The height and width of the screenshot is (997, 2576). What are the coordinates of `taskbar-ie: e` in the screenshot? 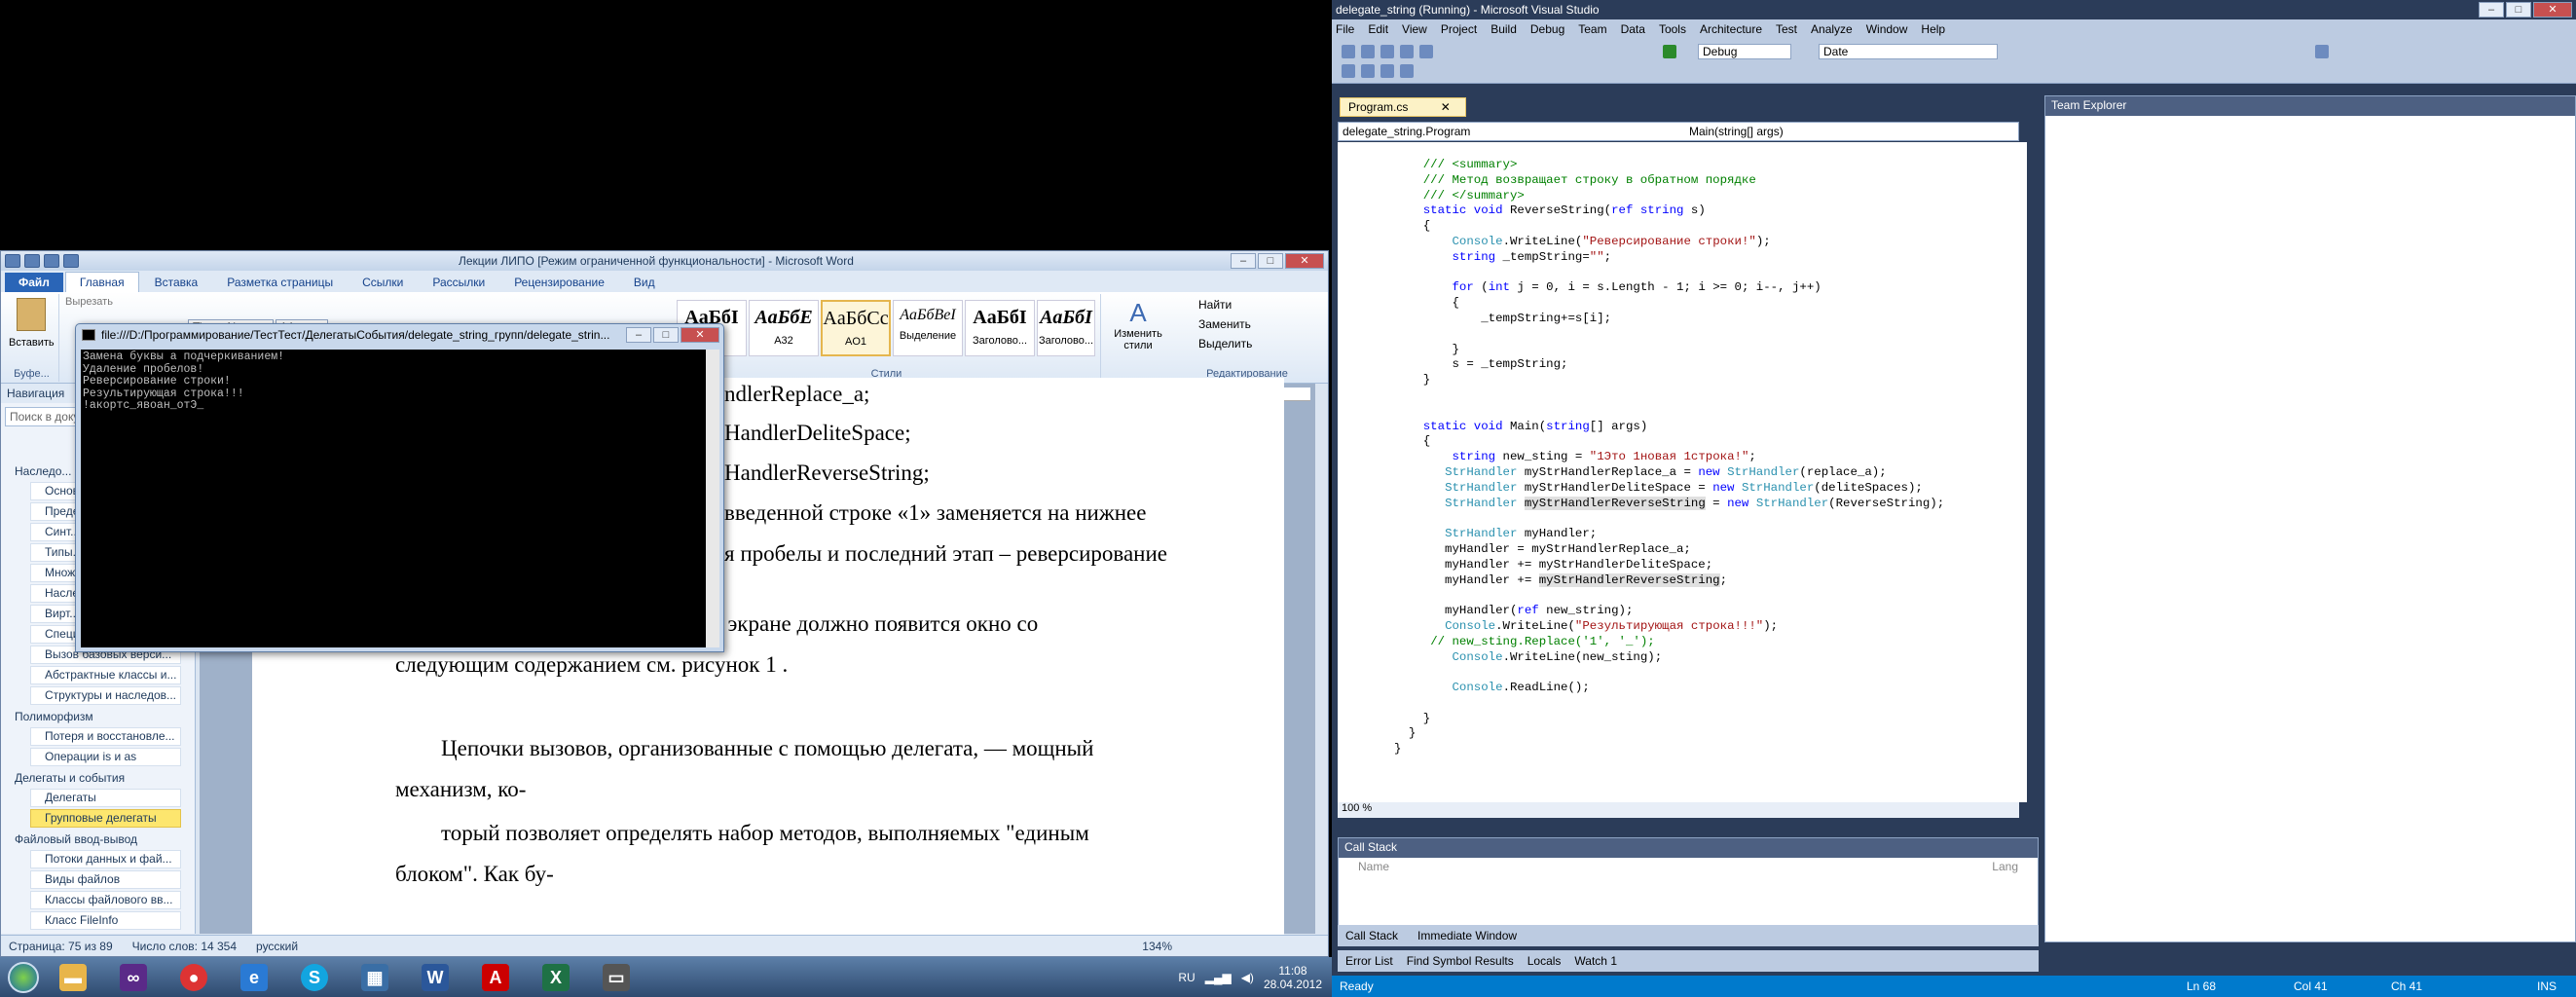 It's located at (254, 977).